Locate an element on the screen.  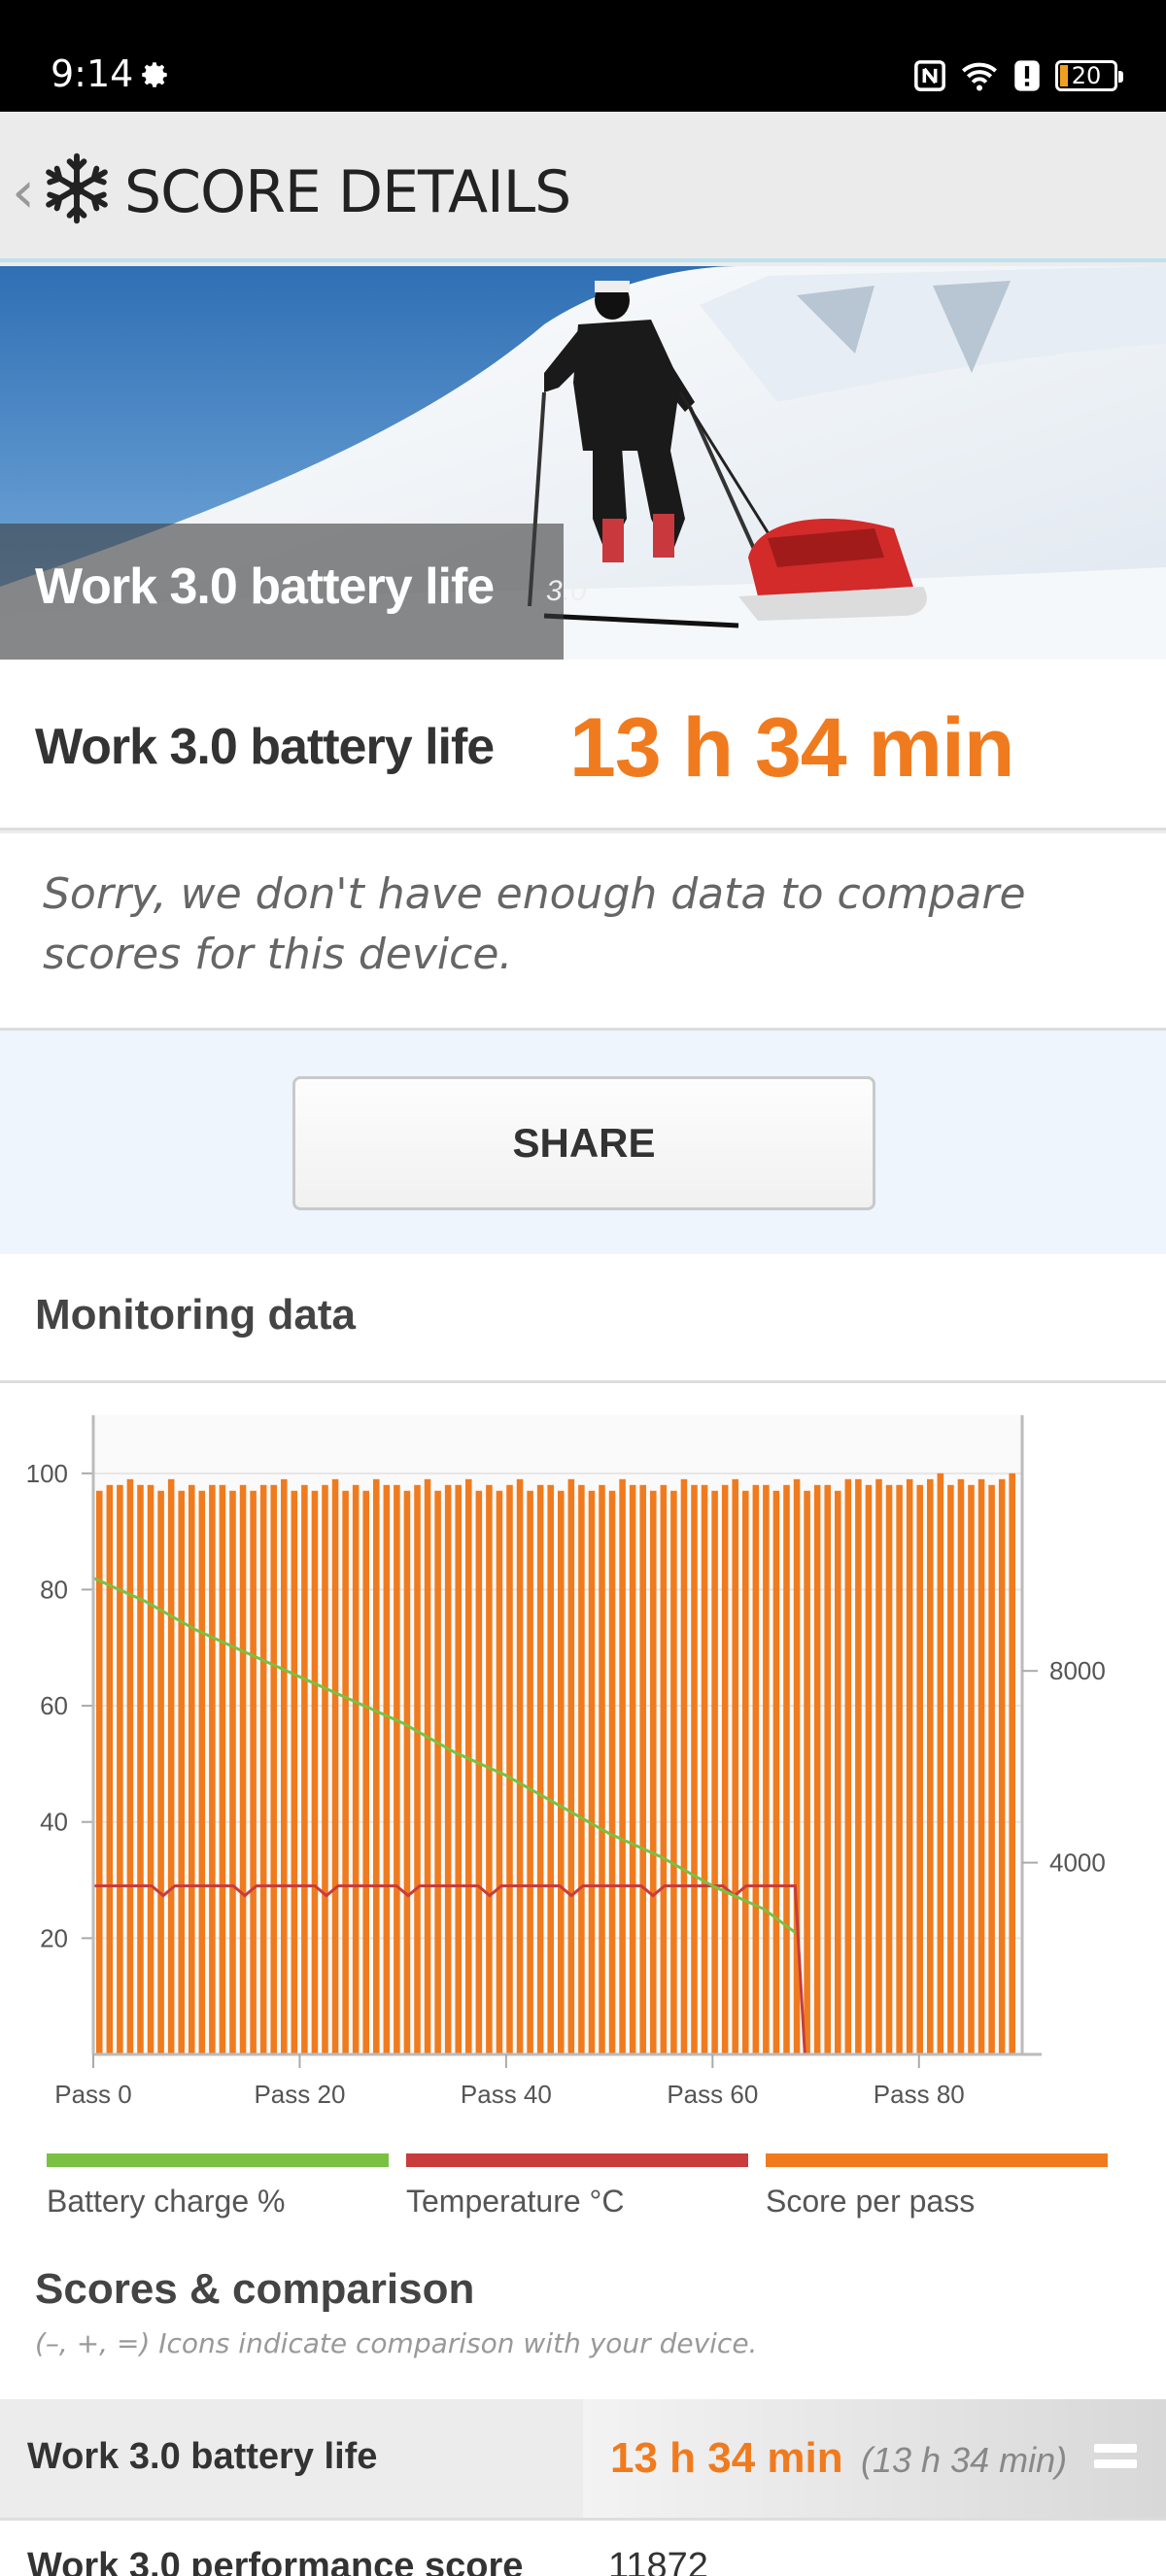
y-tick-label: 20 is located at coordinates (54, 1937).